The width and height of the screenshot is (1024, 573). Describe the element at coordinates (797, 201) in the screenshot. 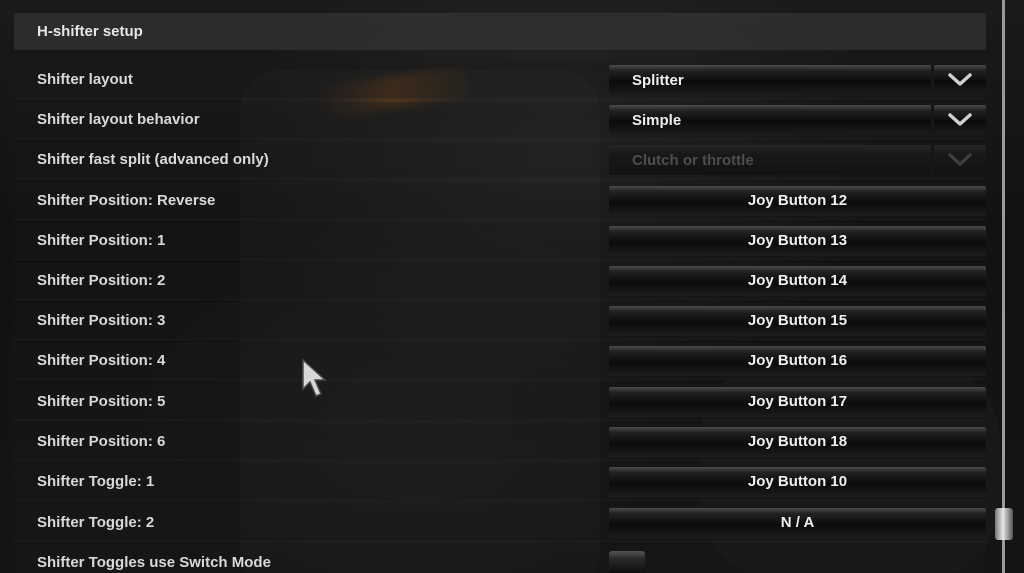

I see `binding-button: Joy Button 12` at that location.